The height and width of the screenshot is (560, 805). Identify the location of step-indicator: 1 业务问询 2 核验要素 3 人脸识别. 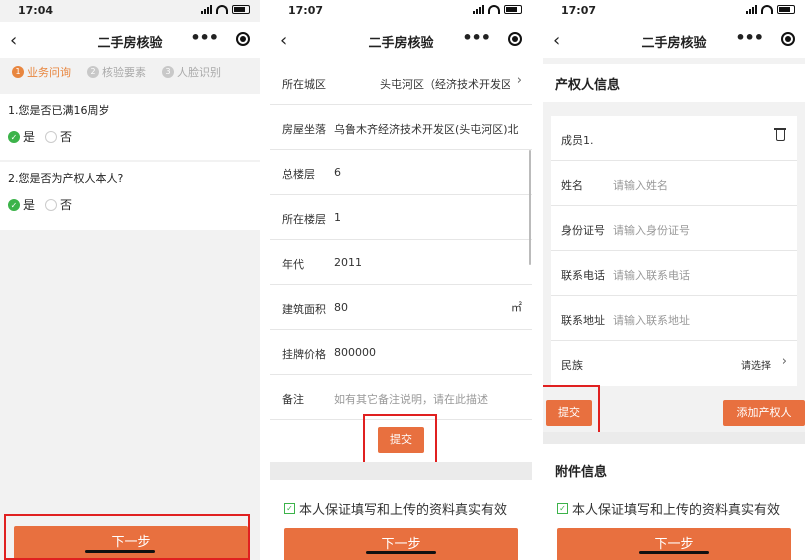
(130, 72).